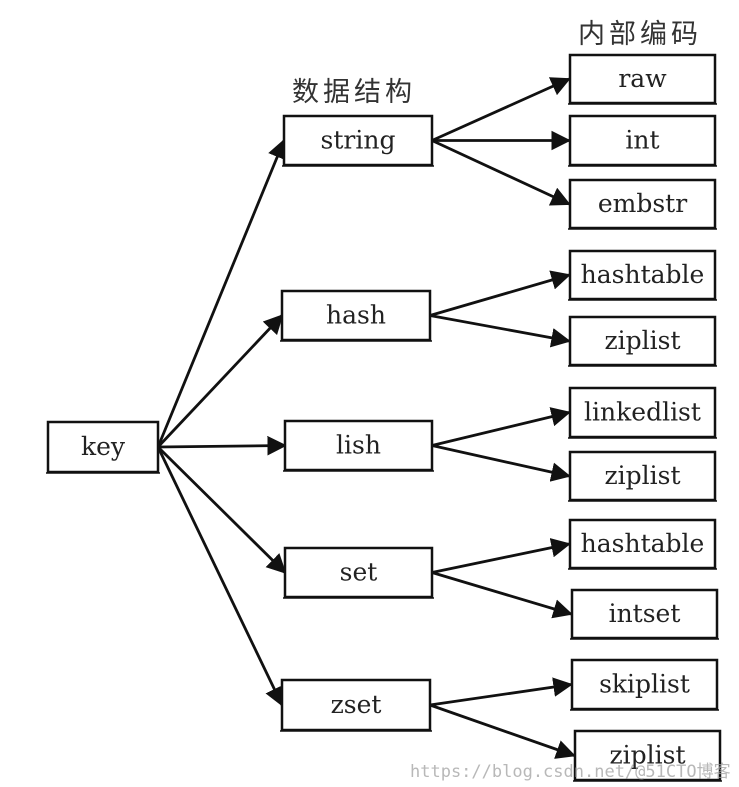 The height and width of the screenshot is (787, 739). I want to click on arrow-string-to-embstr, so click(501, 172).